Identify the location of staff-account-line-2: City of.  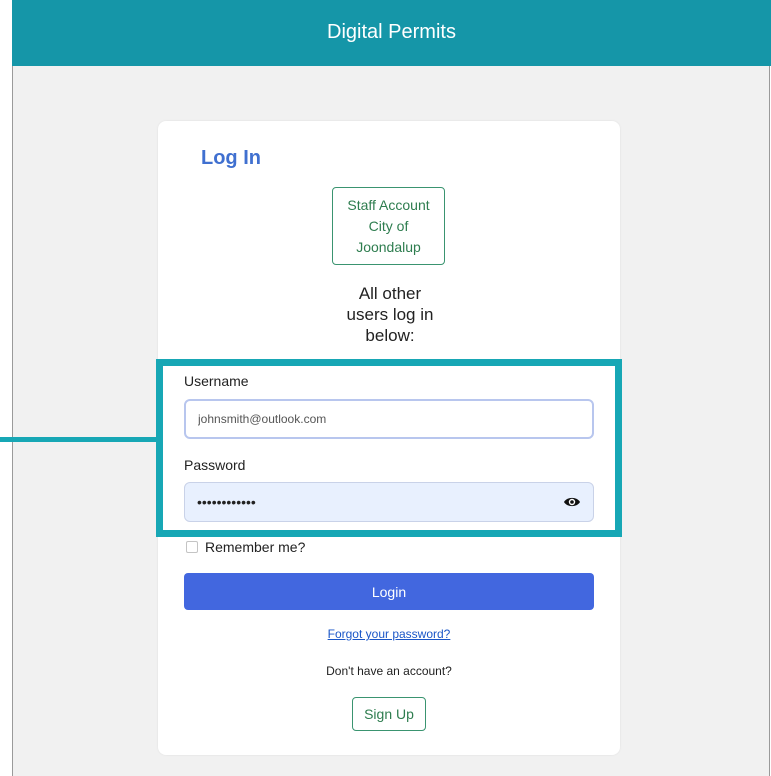
(388, 225).